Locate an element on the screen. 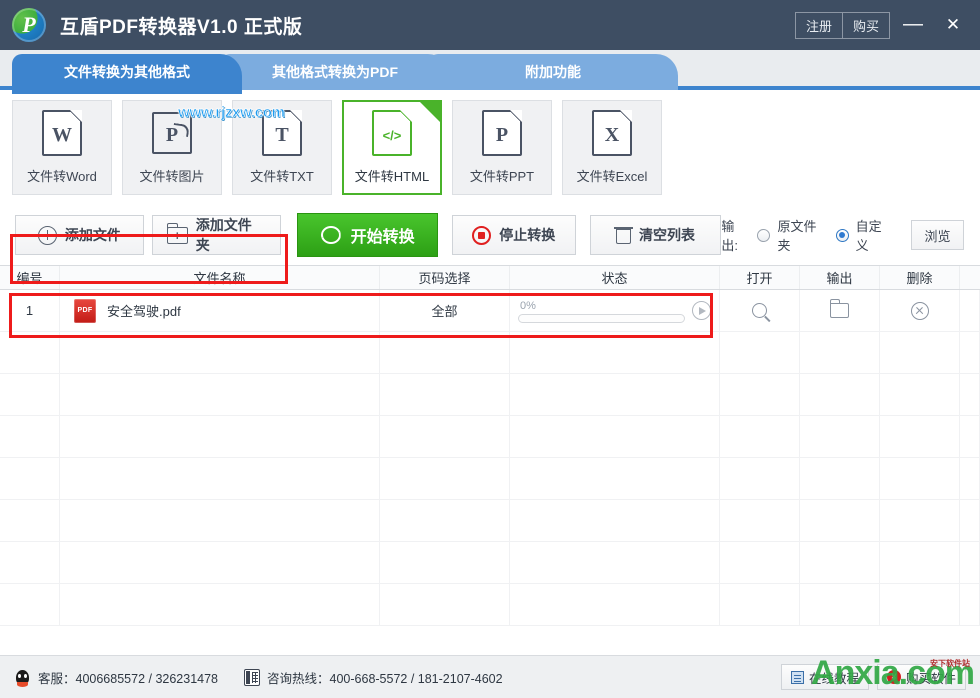 Image resolution: width=980 pixels, height=698 pixels. radio-output-original is located at coordinates (764, 235).